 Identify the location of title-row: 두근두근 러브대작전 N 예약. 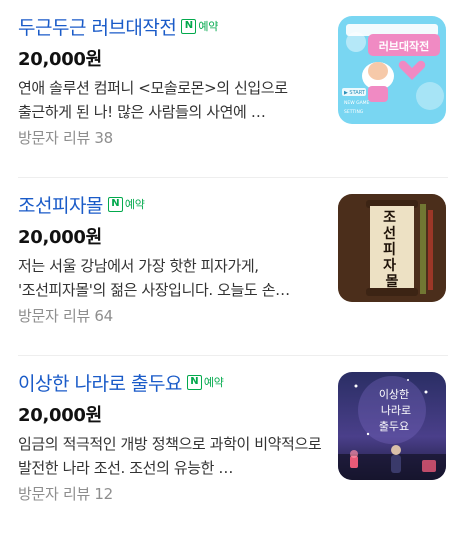
(170, 26).